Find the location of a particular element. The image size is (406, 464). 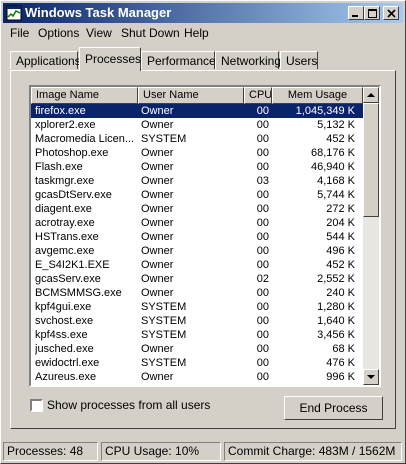

process-row: Azureus.exe Owner 00 996 K is located at coordinates (197, 377).